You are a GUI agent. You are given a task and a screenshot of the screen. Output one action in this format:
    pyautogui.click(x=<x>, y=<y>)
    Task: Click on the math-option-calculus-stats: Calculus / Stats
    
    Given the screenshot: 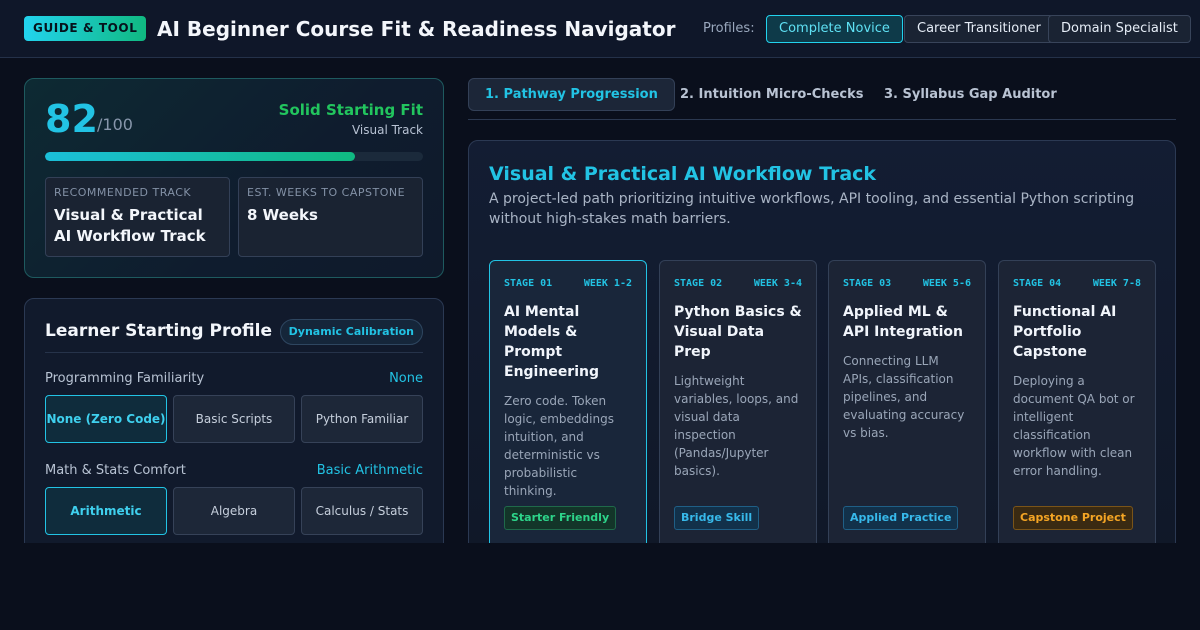 What is the action you would take?
    pyautogui.click(x=362, y=511)
    